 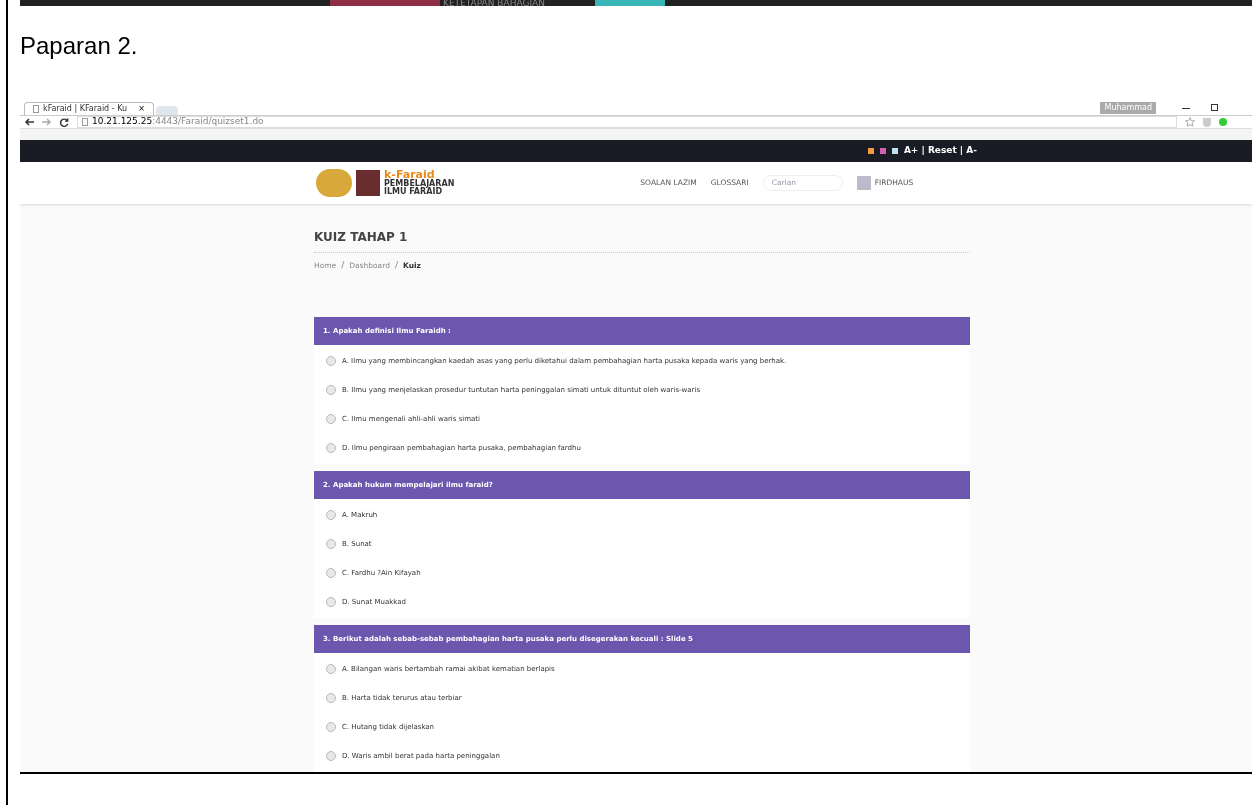 What do you see at coordinates (409, 175) in the screenshot?
I see `logo-title: k-Faraid` at bounding box center [409, 175].